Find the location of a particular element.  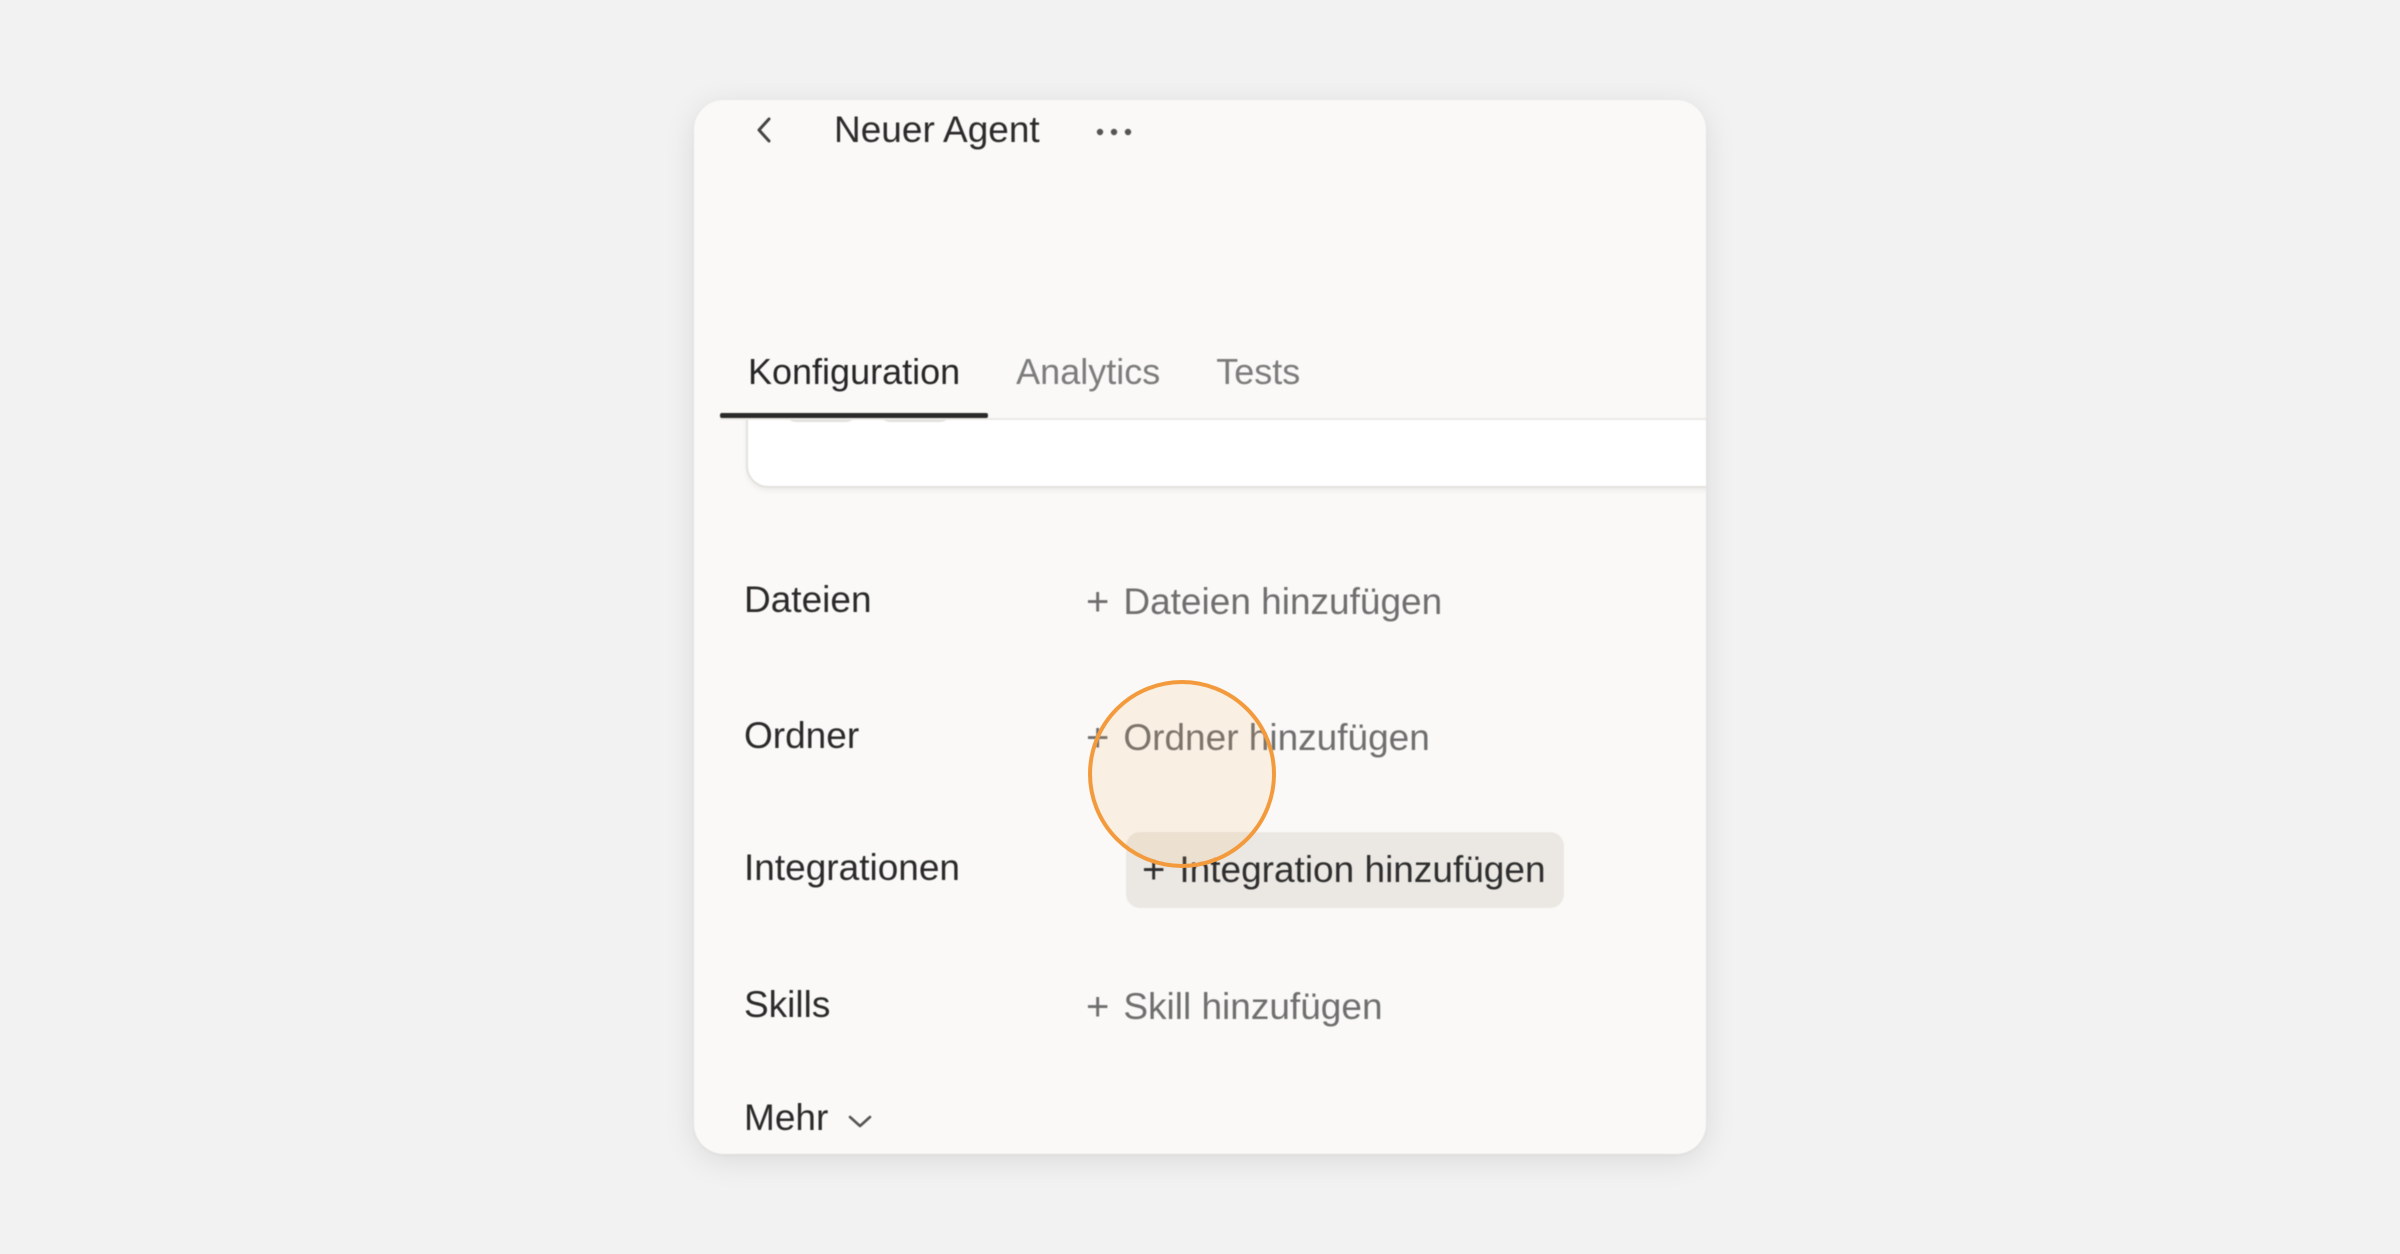

integrations-label: Integrationen is located at coordinates (852, 867).